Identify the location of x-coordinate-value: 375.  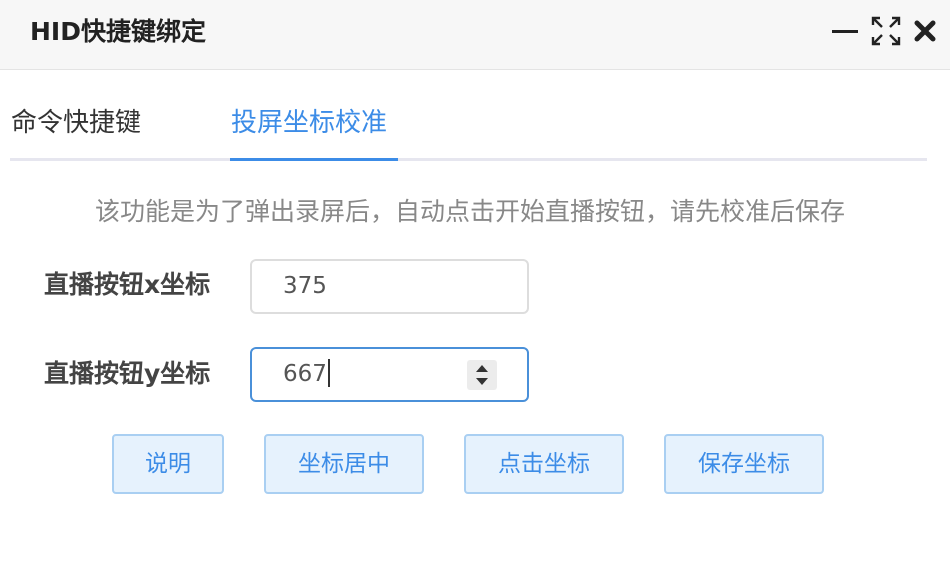
(305, 286).